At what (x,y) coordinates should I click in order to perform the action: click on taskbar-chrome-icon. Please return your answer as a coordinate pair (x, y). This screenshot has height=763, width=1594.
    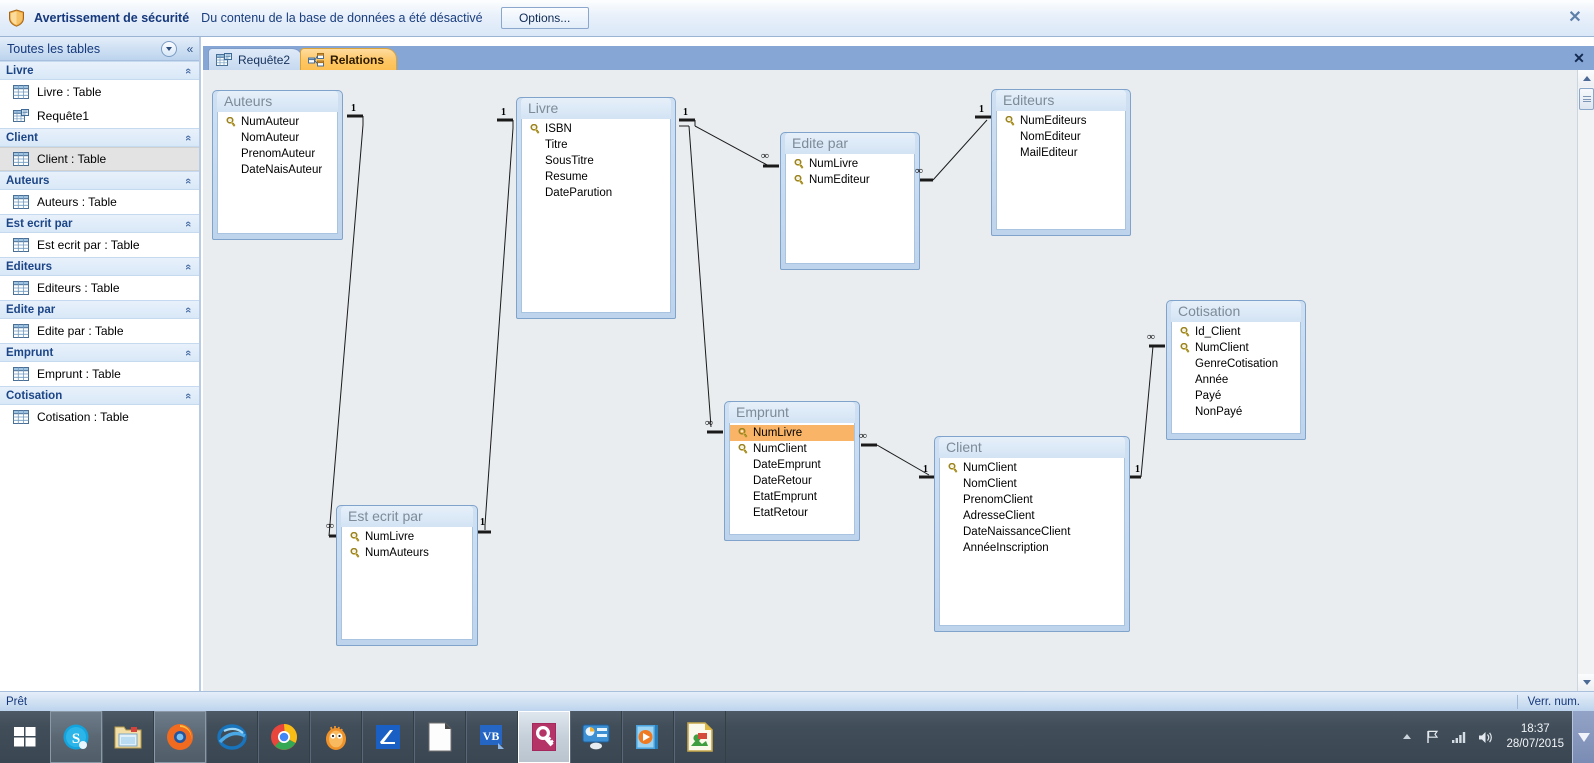
    Looking at the image, I should click on (284, 737).